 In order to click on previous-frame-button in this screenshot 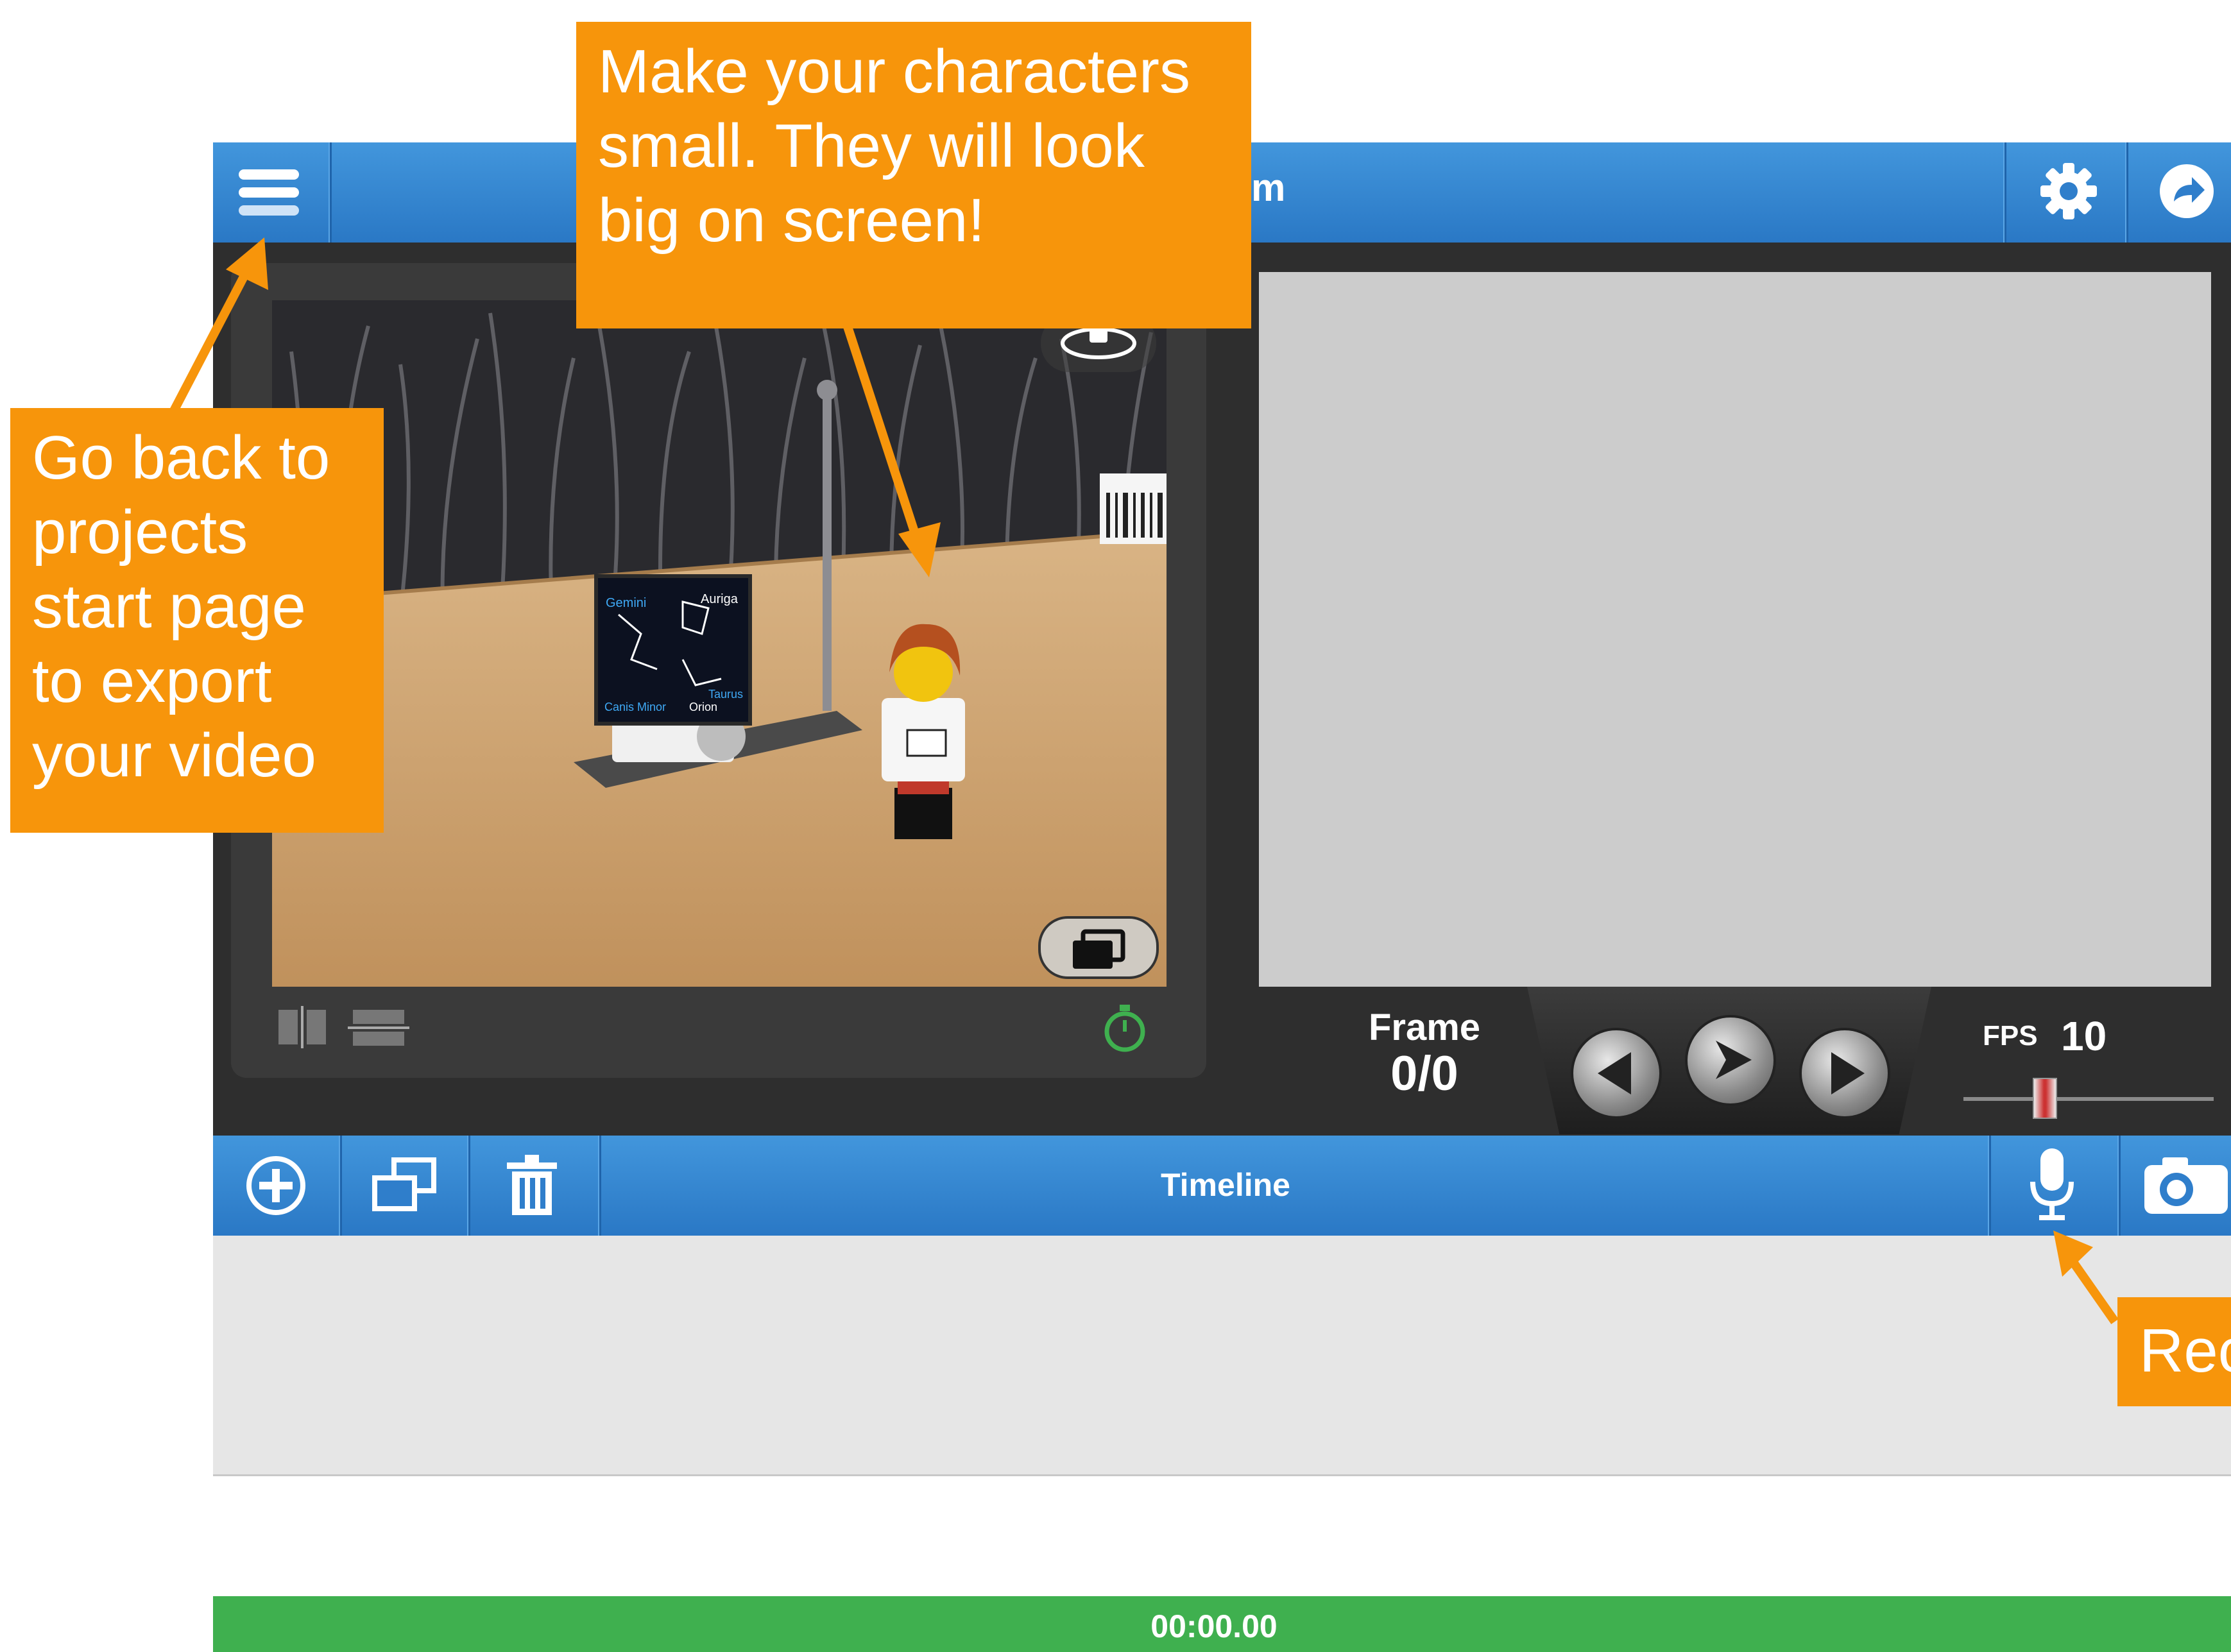, I will do `click(1616, 1073)`.